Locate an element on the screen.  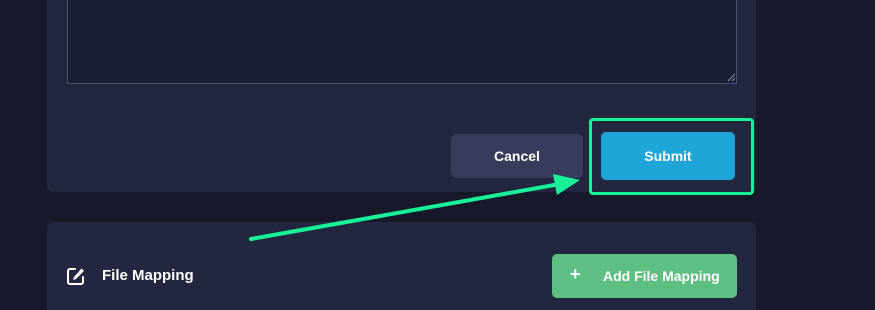
file-mapping-title: File Mapping is located at coordinates (148, 275).